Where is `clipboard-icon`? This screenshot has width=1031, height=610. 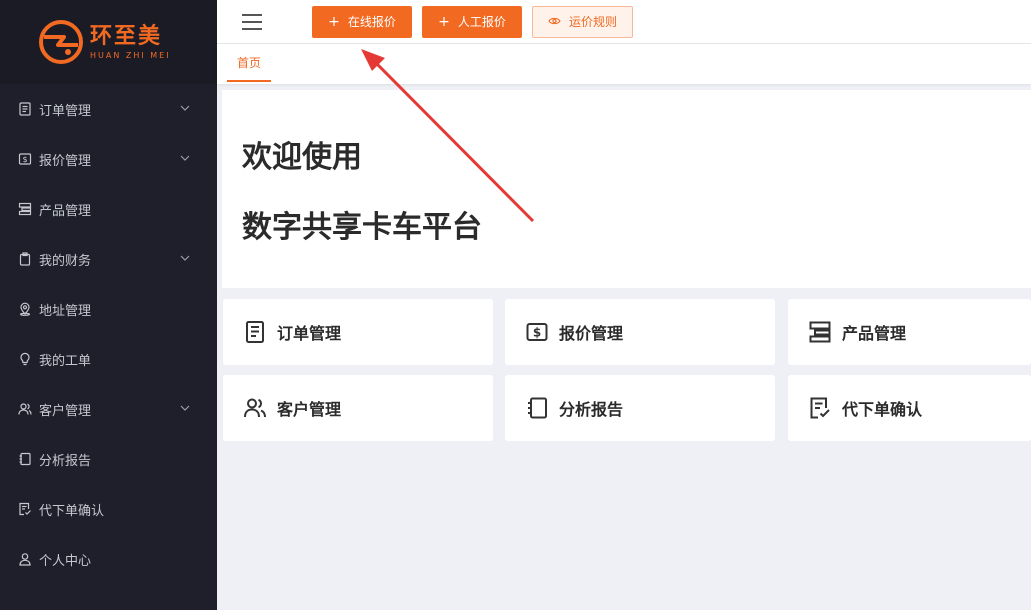 clipboard-icon is located at coordinates (25, 259).